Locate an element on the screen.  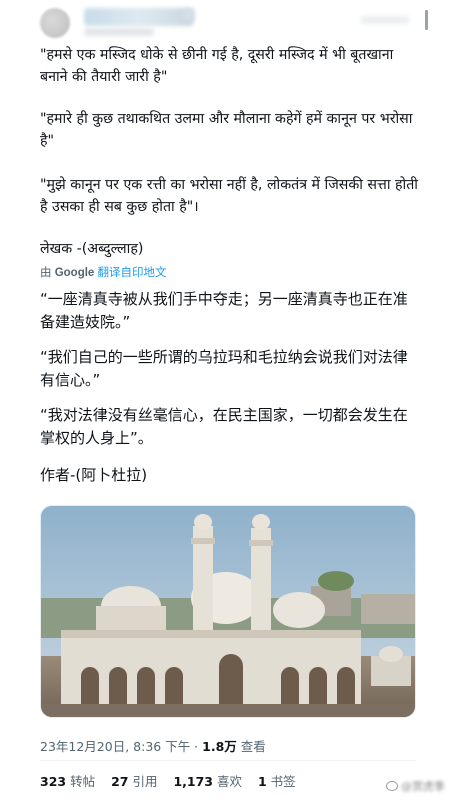
author-name-blurred is located at coordinates (139, 17).